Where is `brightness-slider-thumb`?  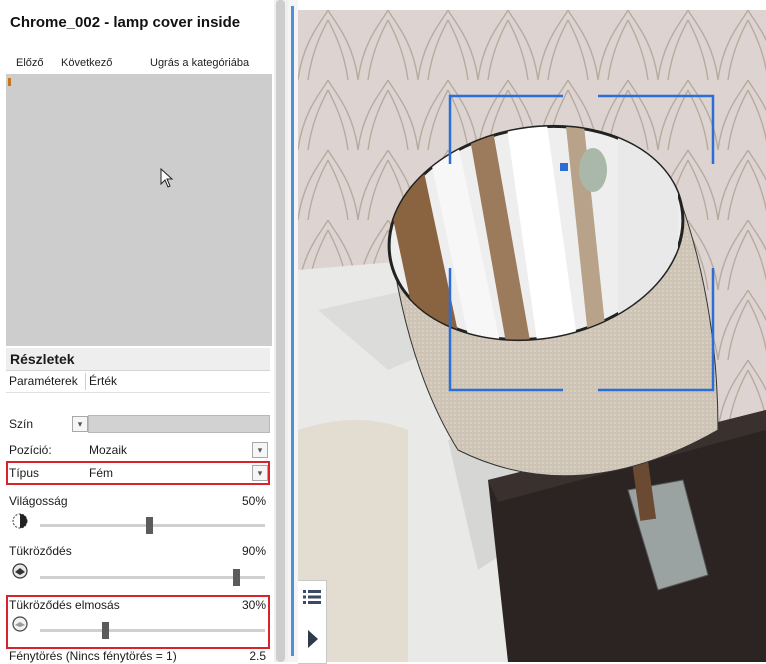 brightness-slider-thumb is located at coordinates (149, 525).